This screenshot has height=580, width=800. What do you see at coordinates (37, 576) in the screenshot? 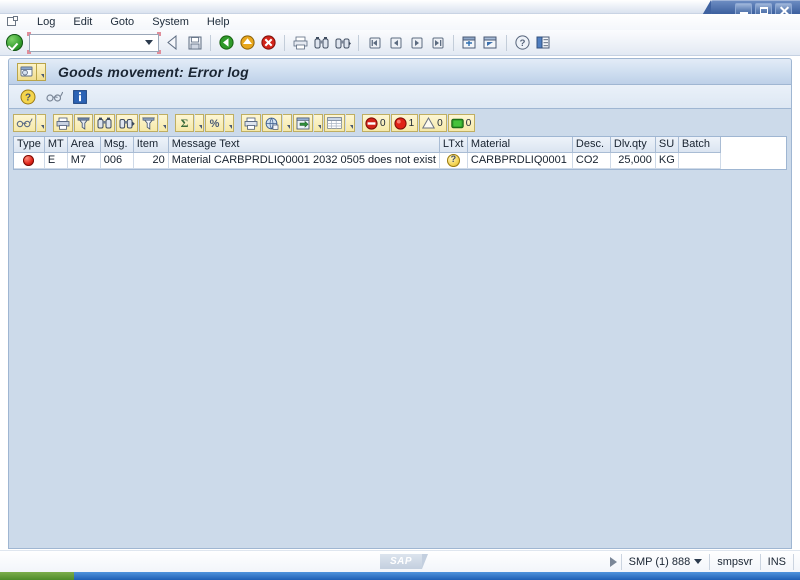
I see `taskbar-start-segment` at bounding box center [37, 576].